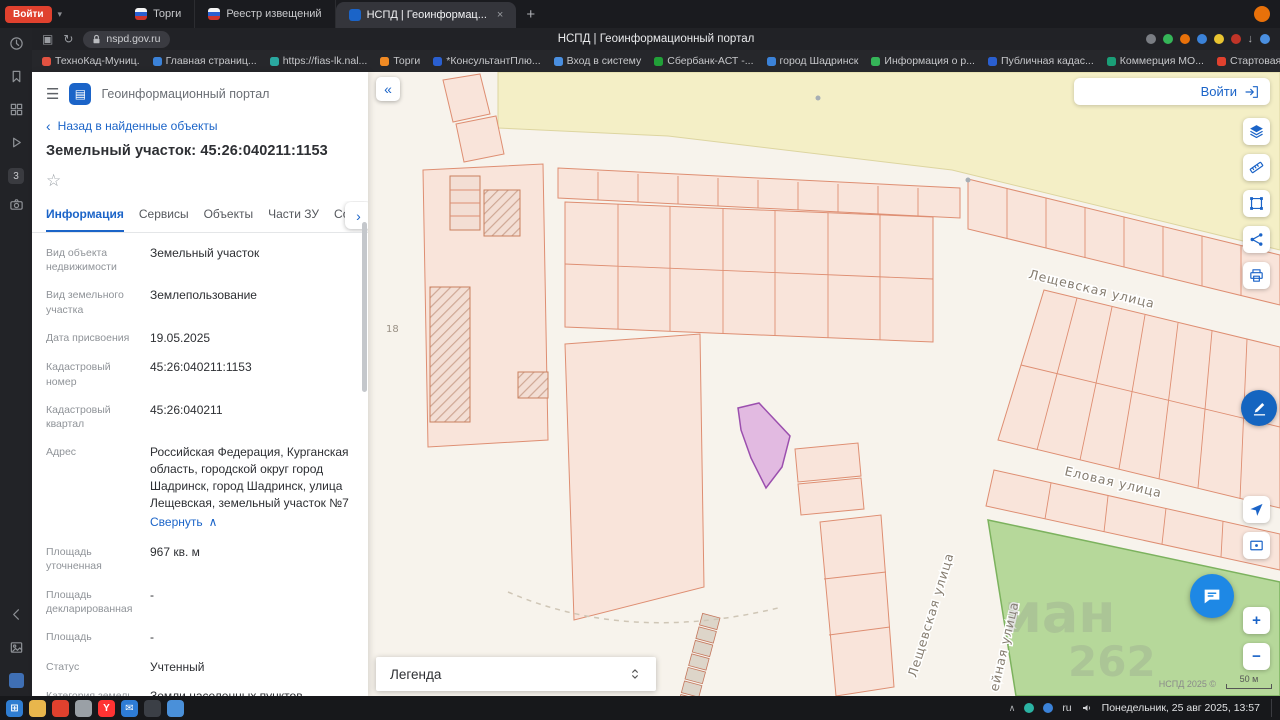  I want to click on draw-tools-button, so click(1259, 408).